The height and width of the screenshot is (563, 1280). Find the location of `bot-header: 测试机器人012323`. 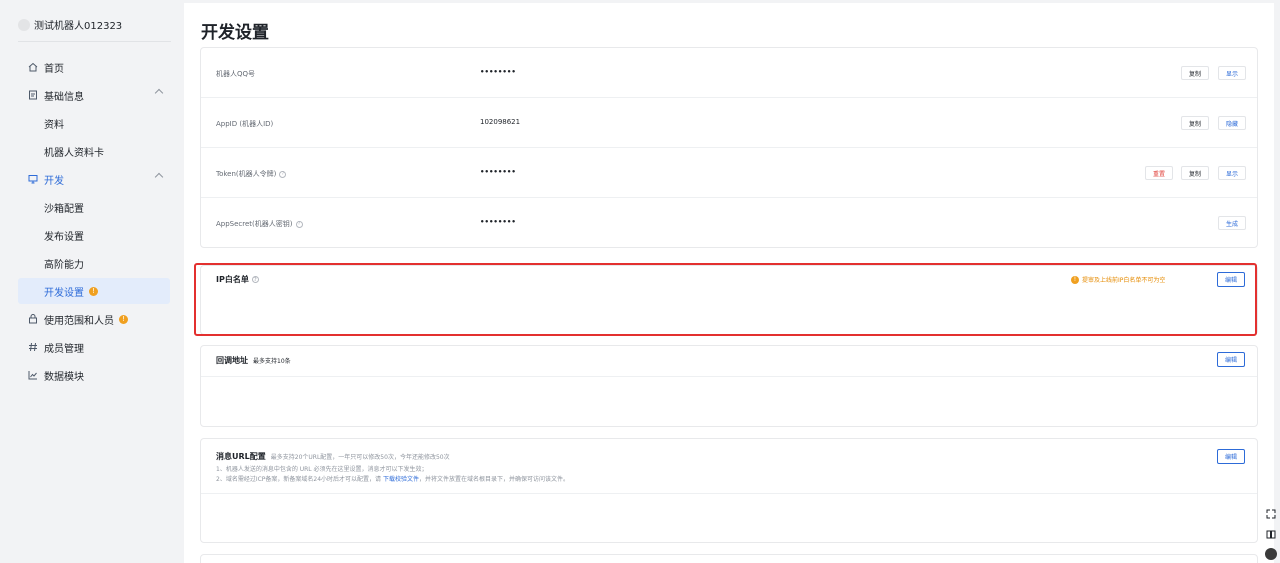

bot-header: 测试机器人012323 is located at coordinates (70, 24).